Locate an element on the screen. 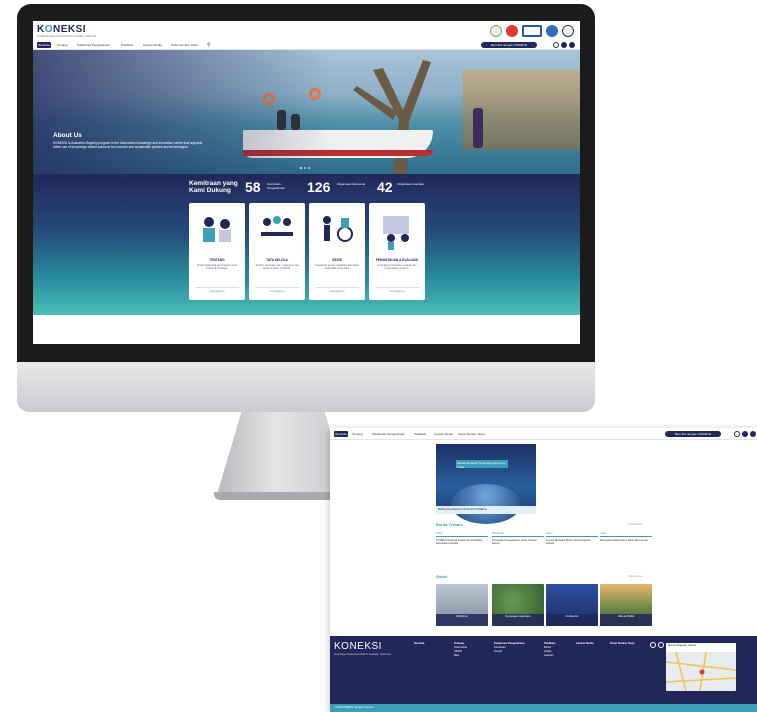  gallery-photo: Workshop is located at coordinates (462, 605).